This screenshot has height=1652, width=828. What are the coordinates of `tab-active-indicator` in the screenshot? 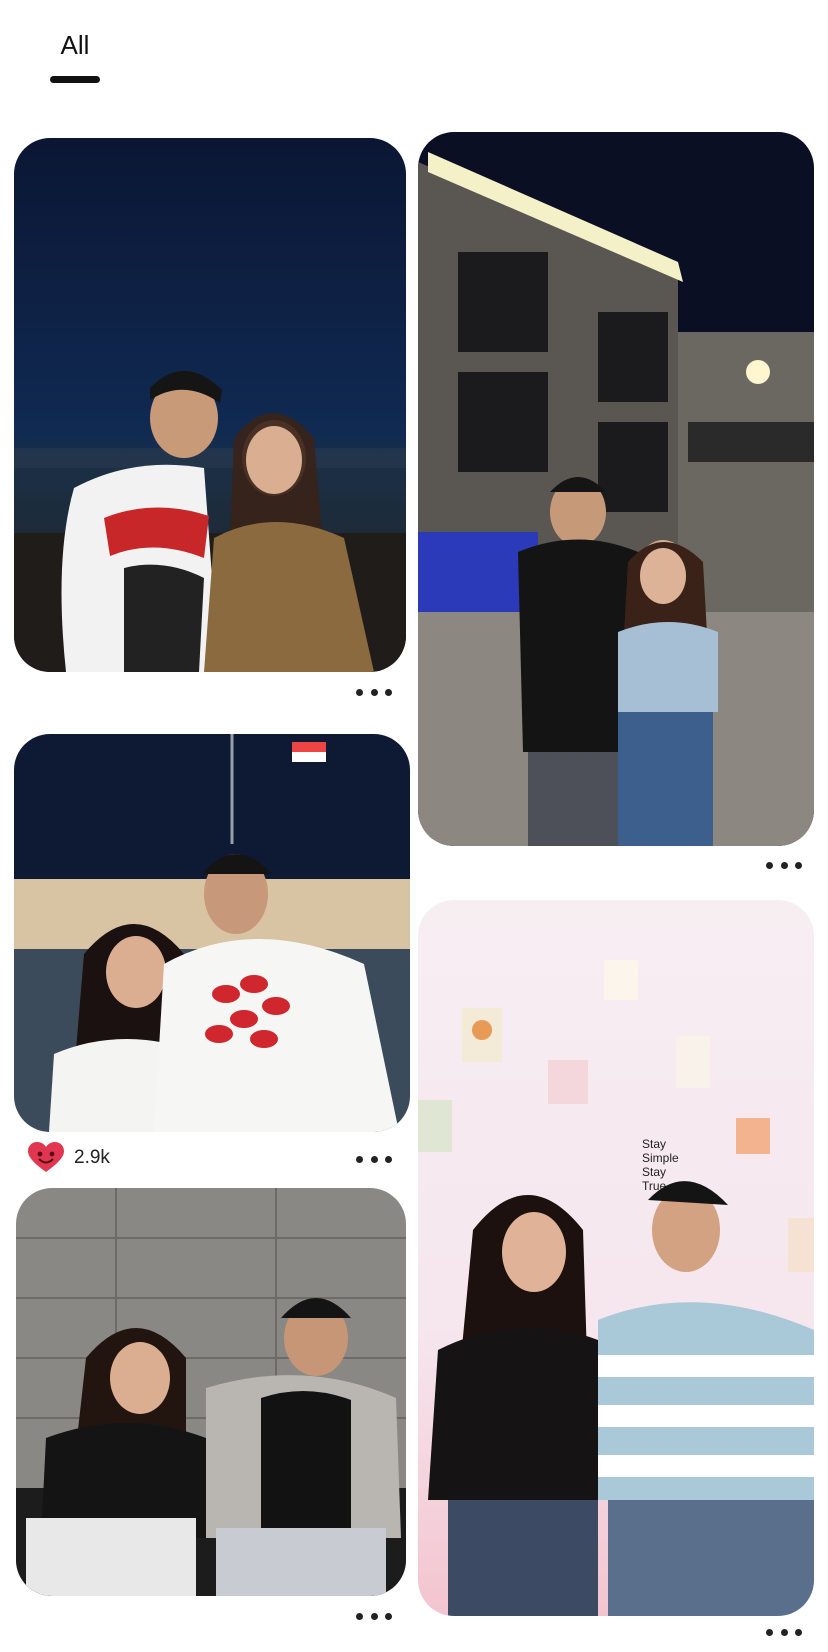 It's located at (75, 79).